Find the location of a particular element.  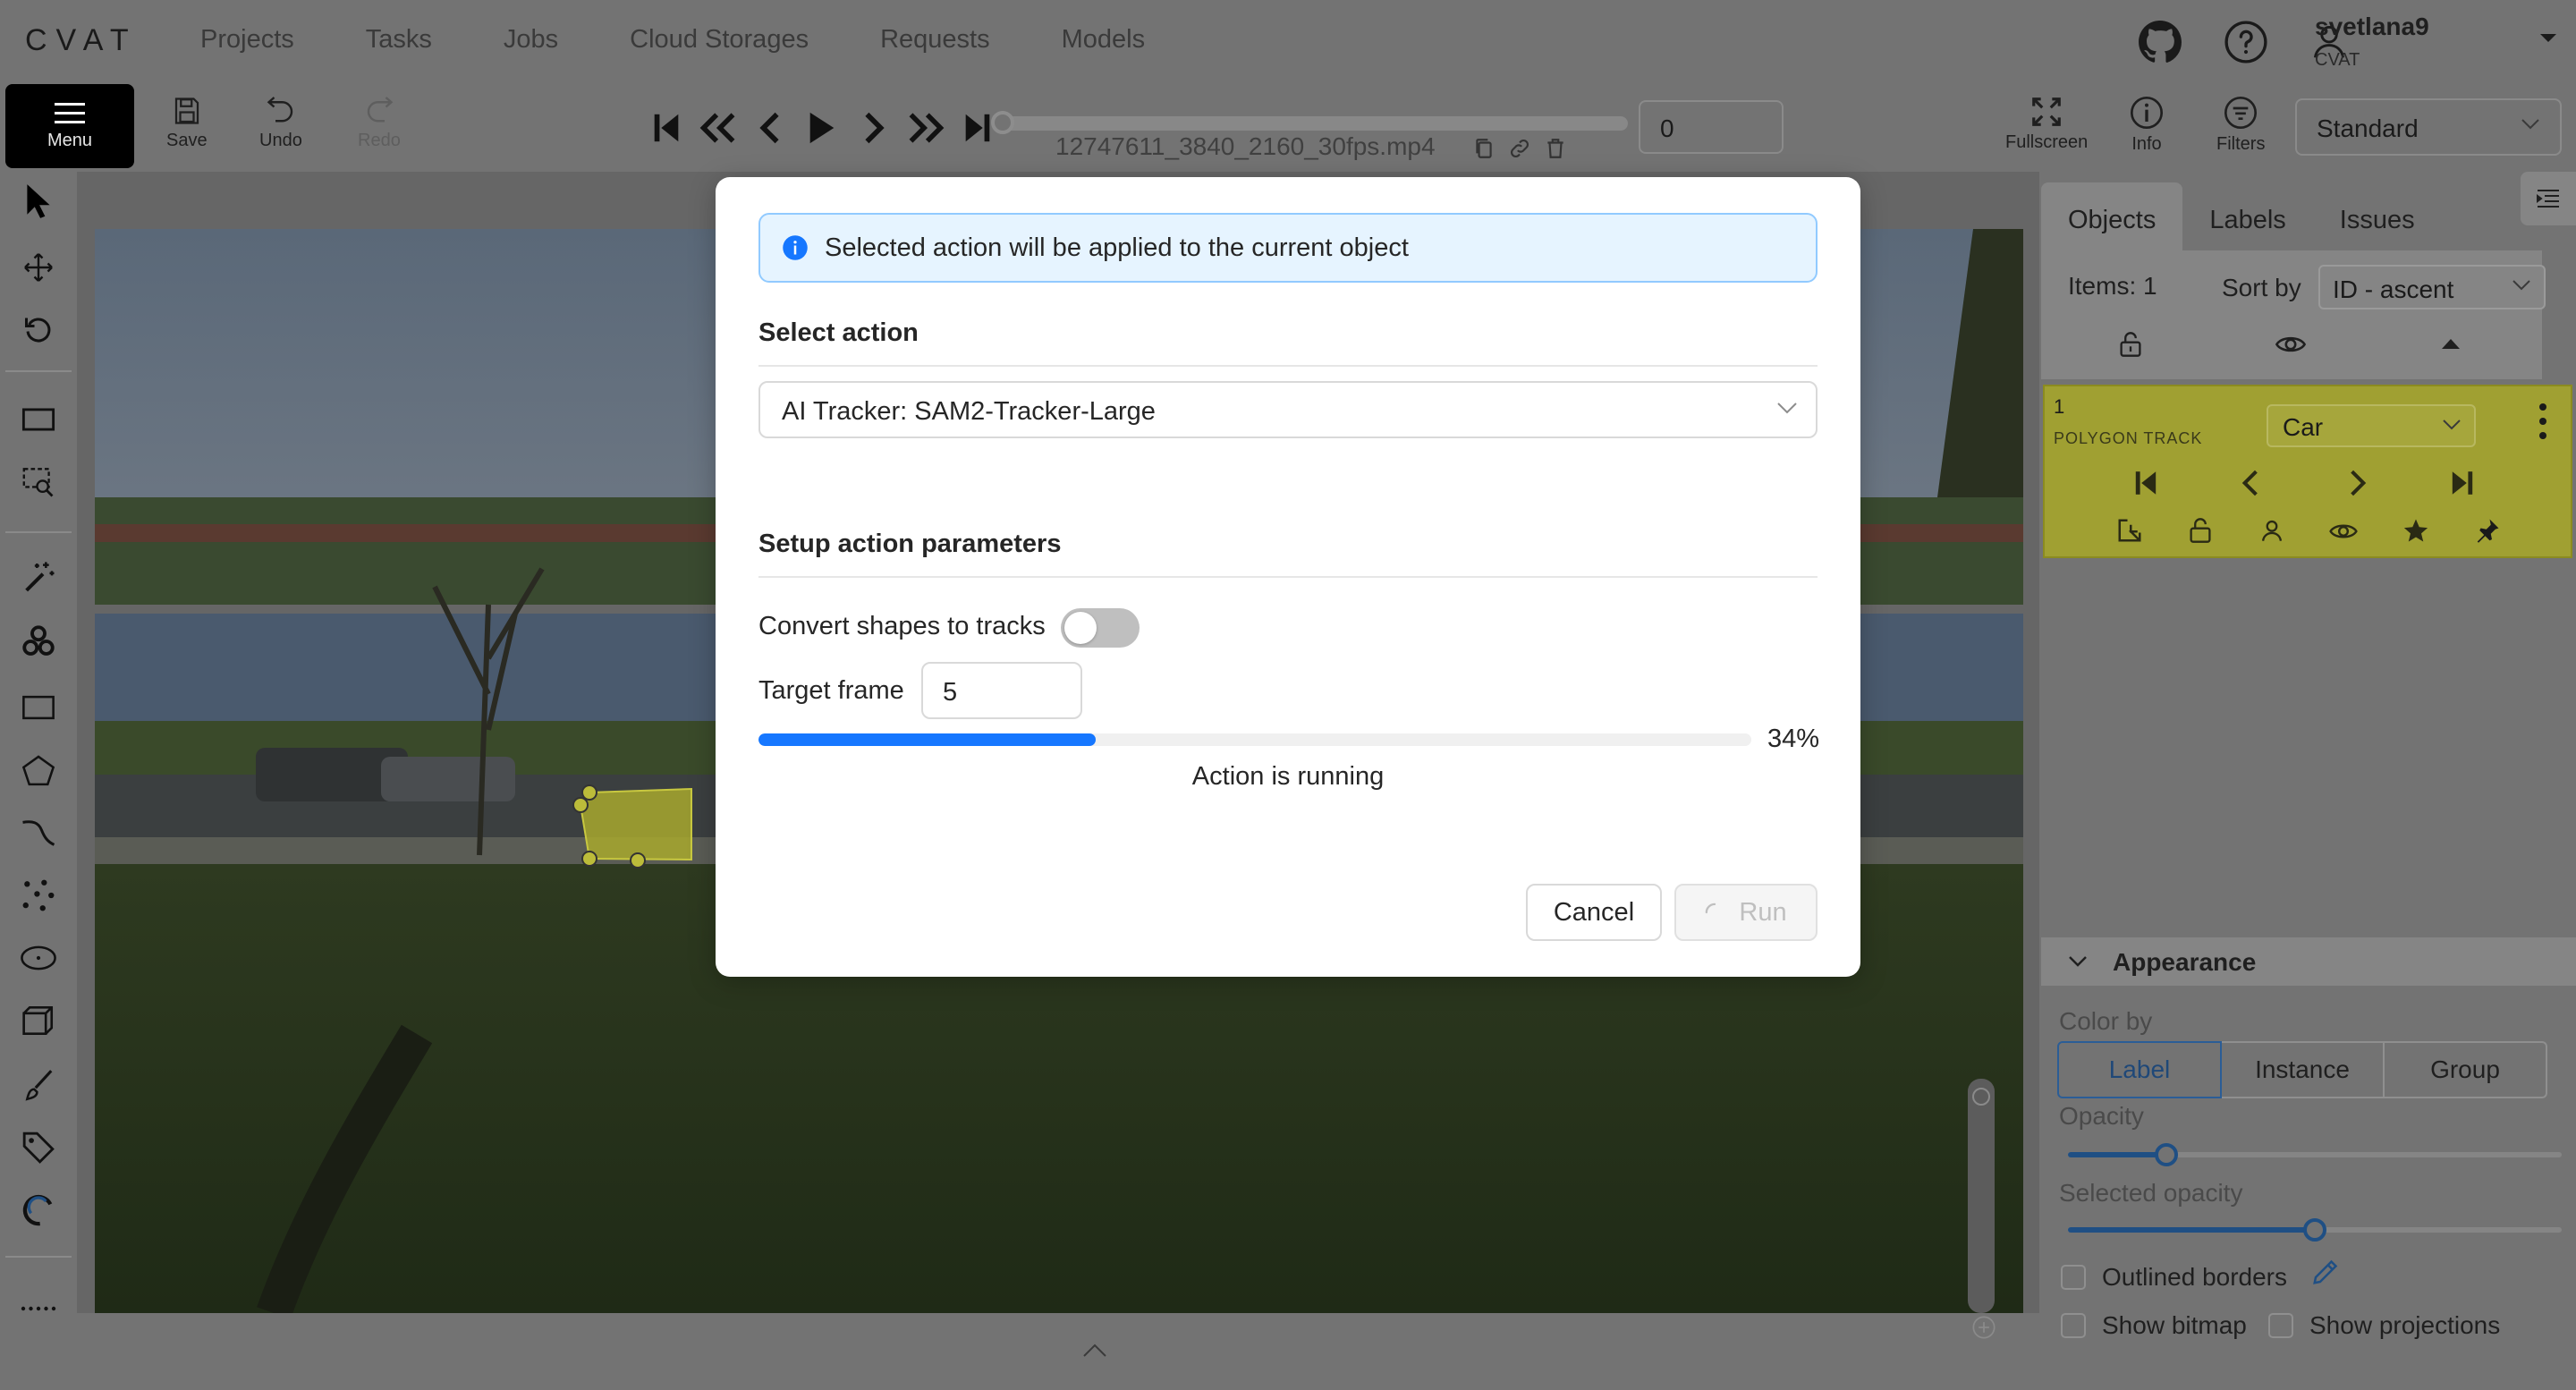

points-tool is located at coordinates (38, 895).